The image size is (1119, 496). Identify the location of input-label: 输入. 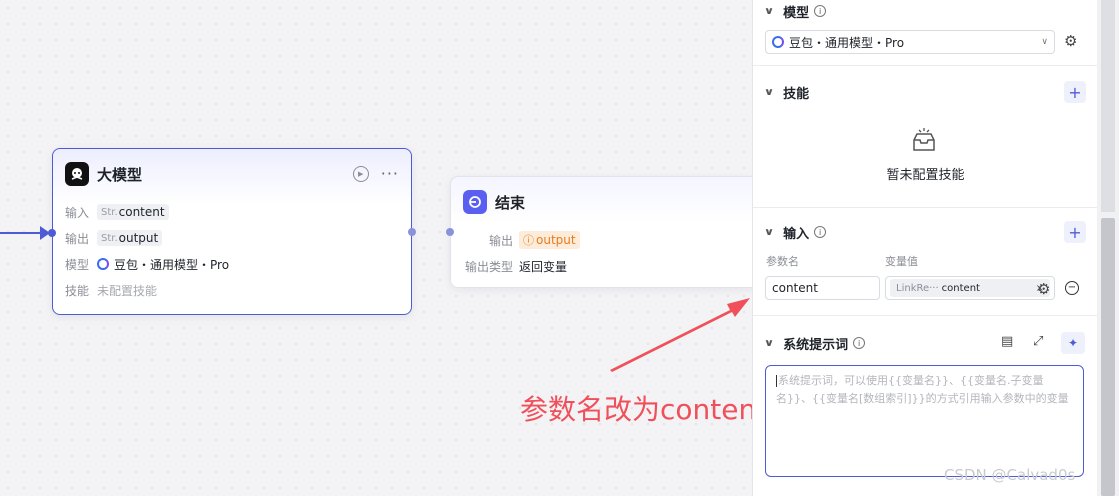
(77, 212).